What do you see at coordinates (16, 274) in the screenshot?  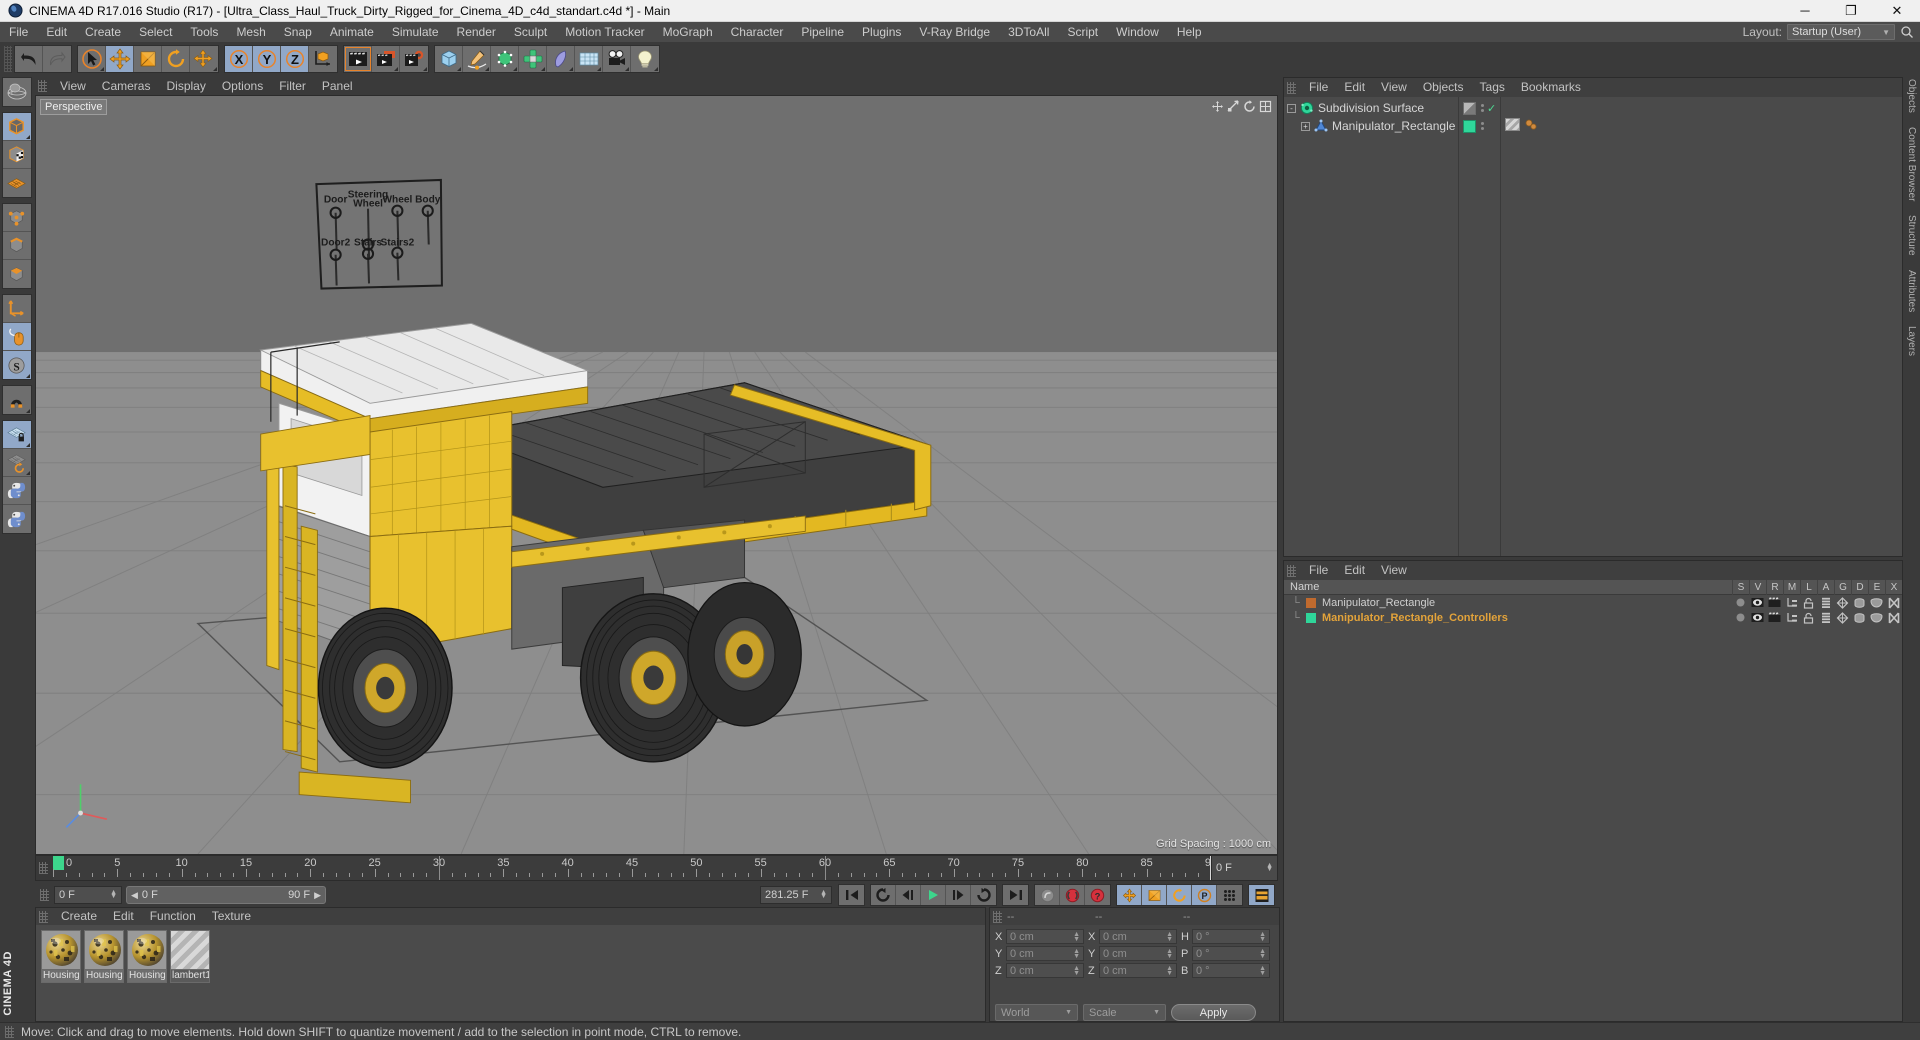 I see `polygon-mode-icon` at bounding box center [16, 274].